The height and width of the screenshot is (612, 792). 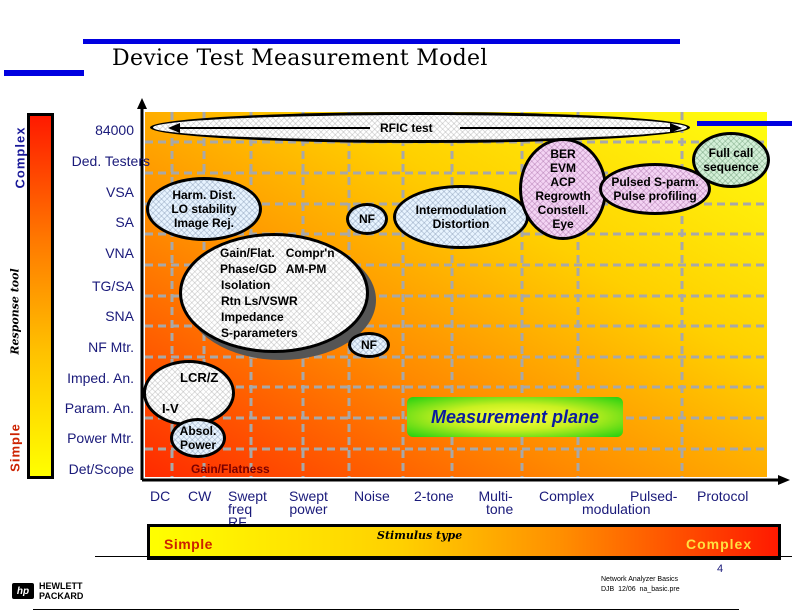 What do you see at coordinates (676, 128) in the screenshot?
I see `arrow-right-icon` at bounding box center [676, 128].